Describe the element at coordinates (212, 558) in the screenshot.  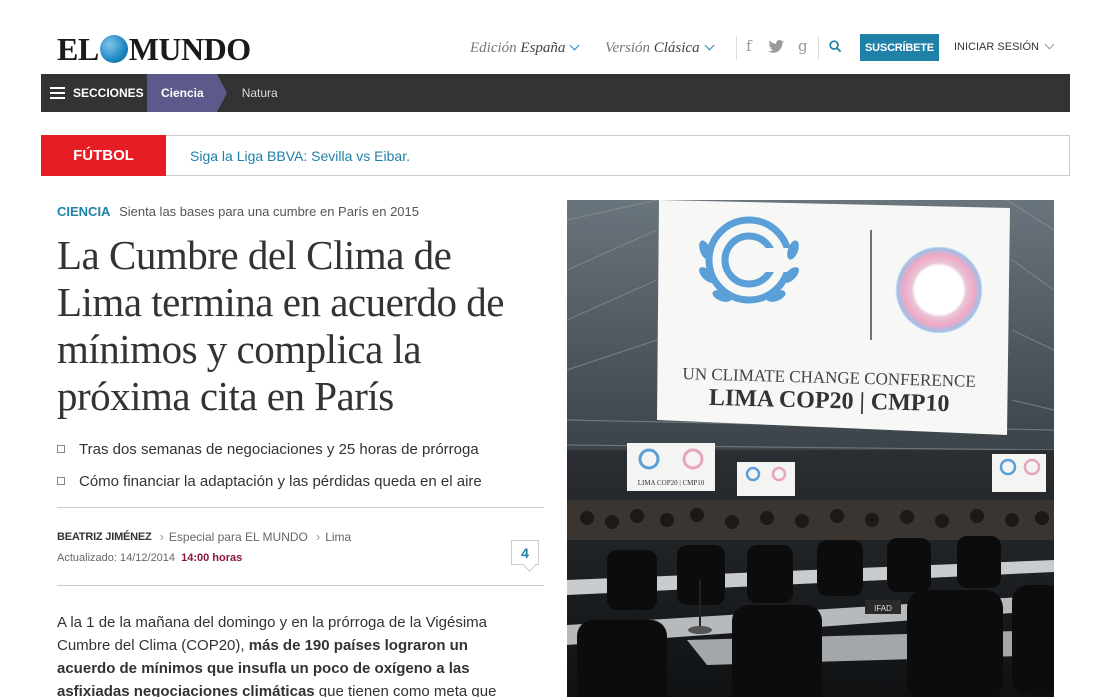
I see `updated-time: 14:00 horas` at that location.